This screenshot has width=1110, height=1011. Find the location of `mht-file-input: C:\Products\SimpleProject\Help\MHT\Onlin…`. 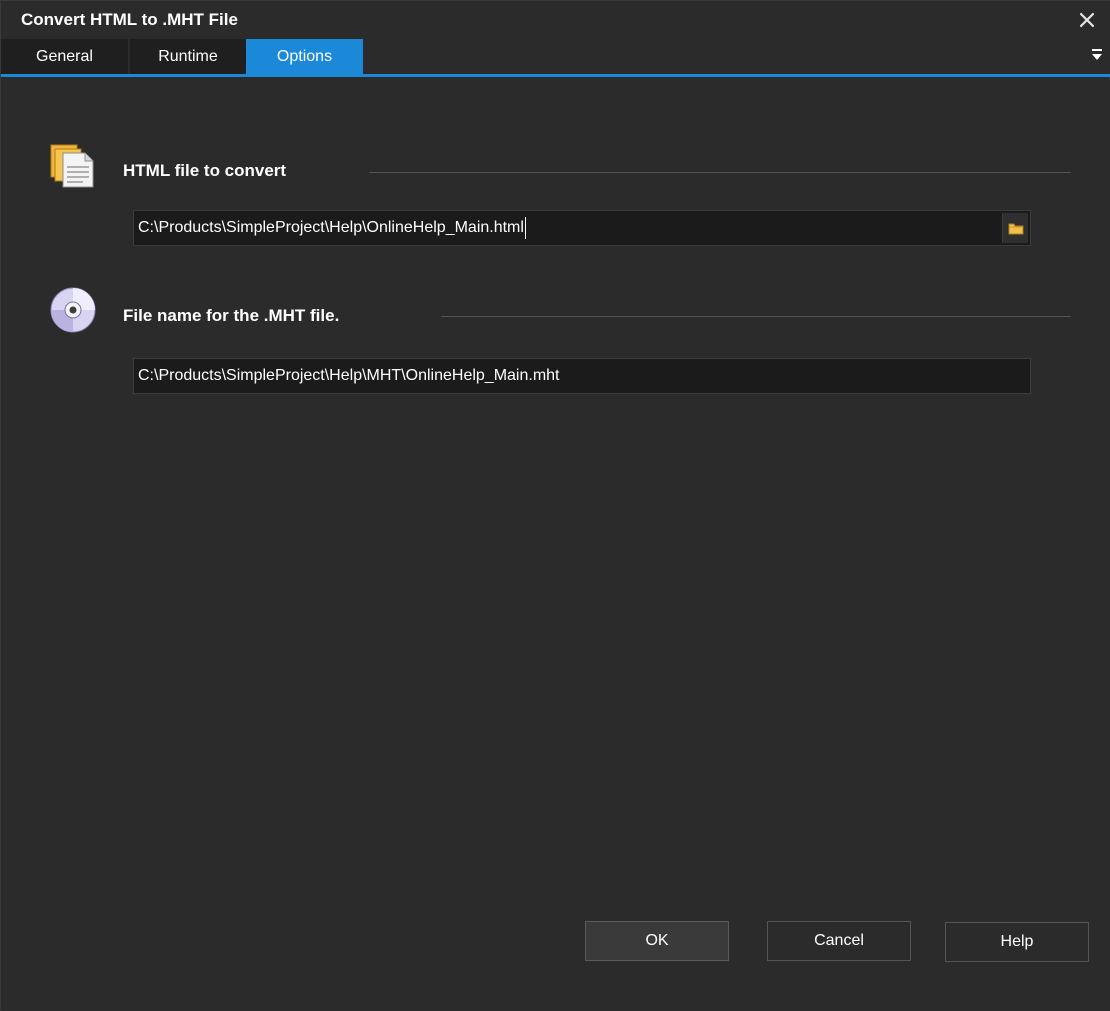

mht-file-input: C:\Products\SimpleProject\Help\MHT\Onlin… is located at coordinates (582, 376).